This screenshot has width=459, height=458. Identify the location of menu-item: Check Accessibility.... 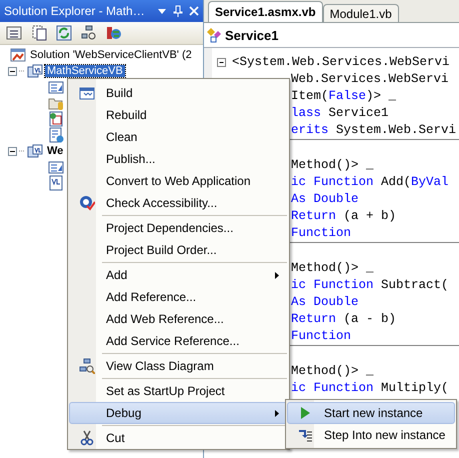
(178, 203).